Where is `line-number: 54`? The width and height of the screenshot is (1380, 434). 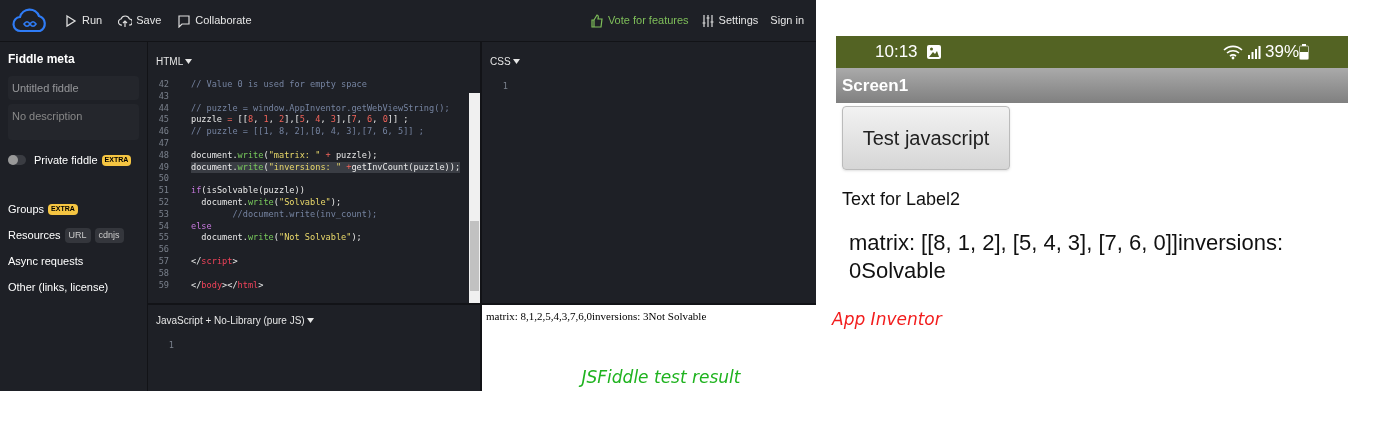
line-number: 54 is located at coordinates (163, 226).